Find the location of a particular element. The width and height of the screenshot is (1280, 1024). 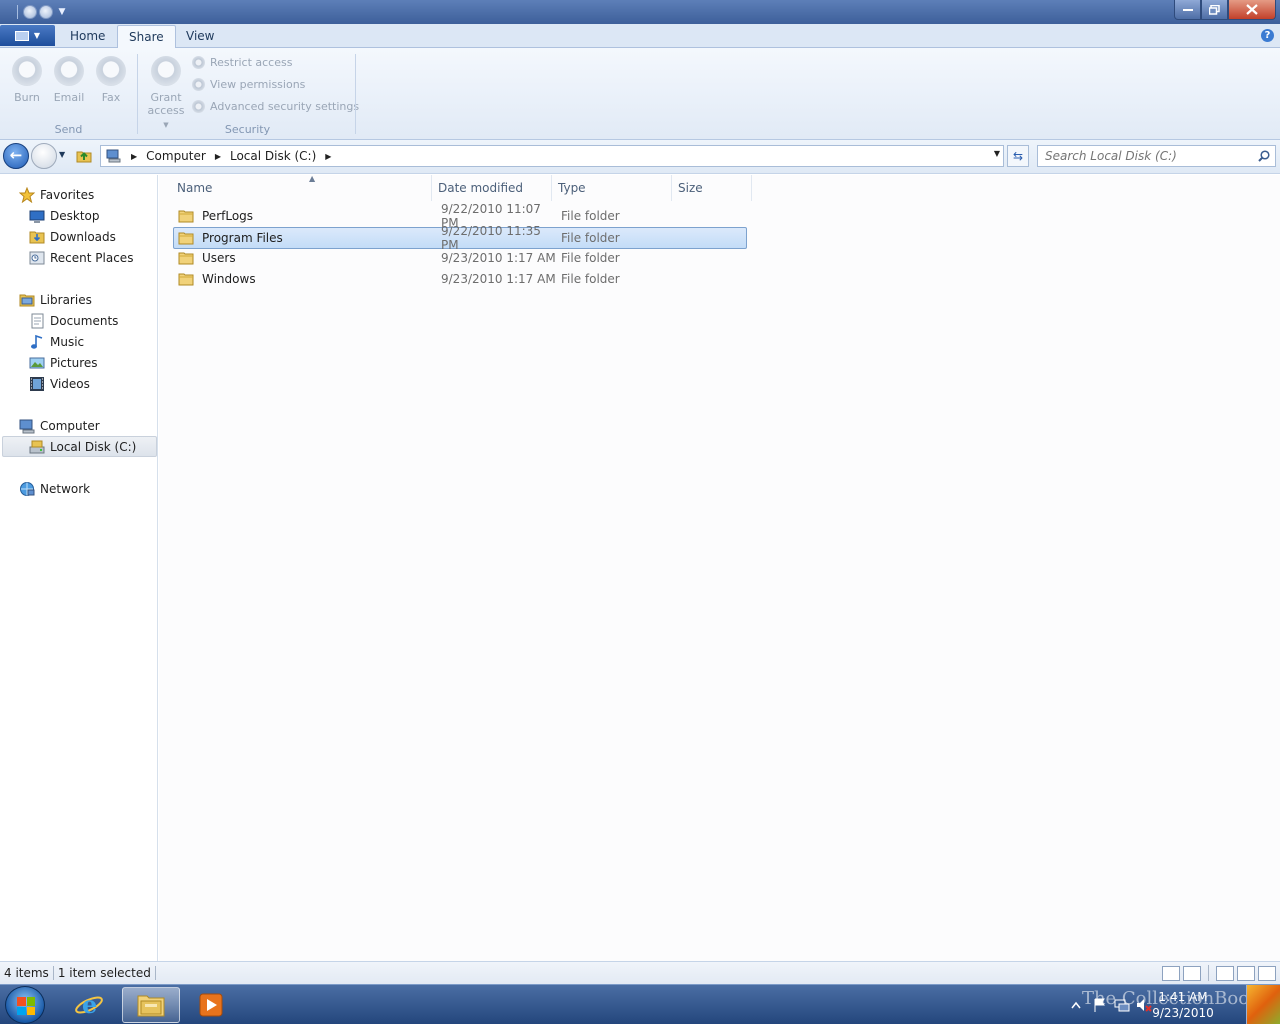

column-header-size: Size is located at coordinates (712, 188).